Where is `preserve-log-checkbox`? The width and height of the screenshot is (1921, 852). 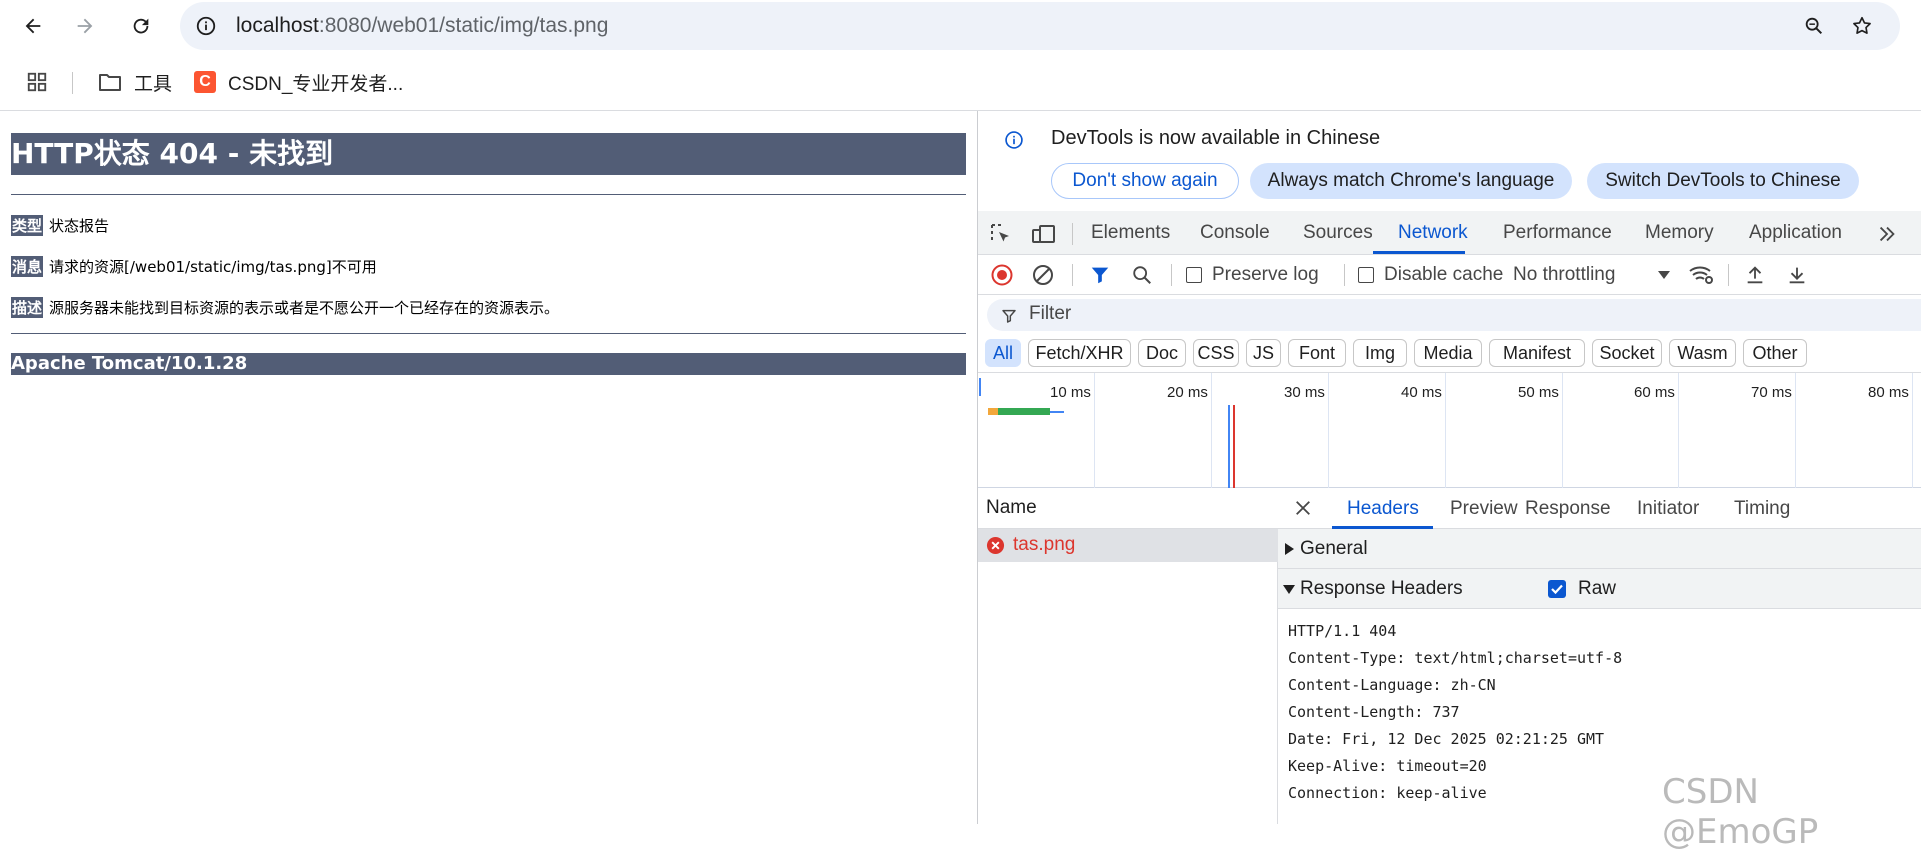 preserve-log-checkbox is located at coordinates (1194, 275).